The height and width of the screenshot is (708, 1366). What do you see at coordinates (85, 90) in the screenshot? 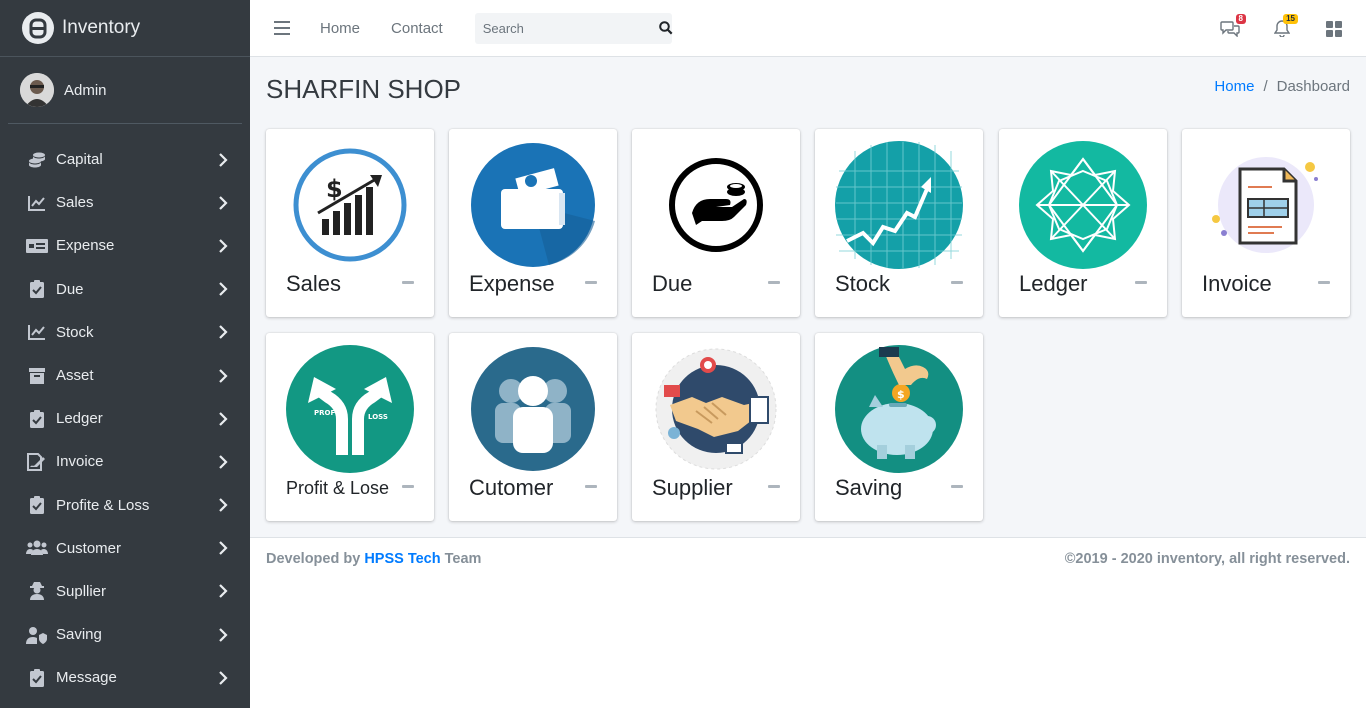
I see `user-name: Admin` at bounding box center [85, 90].